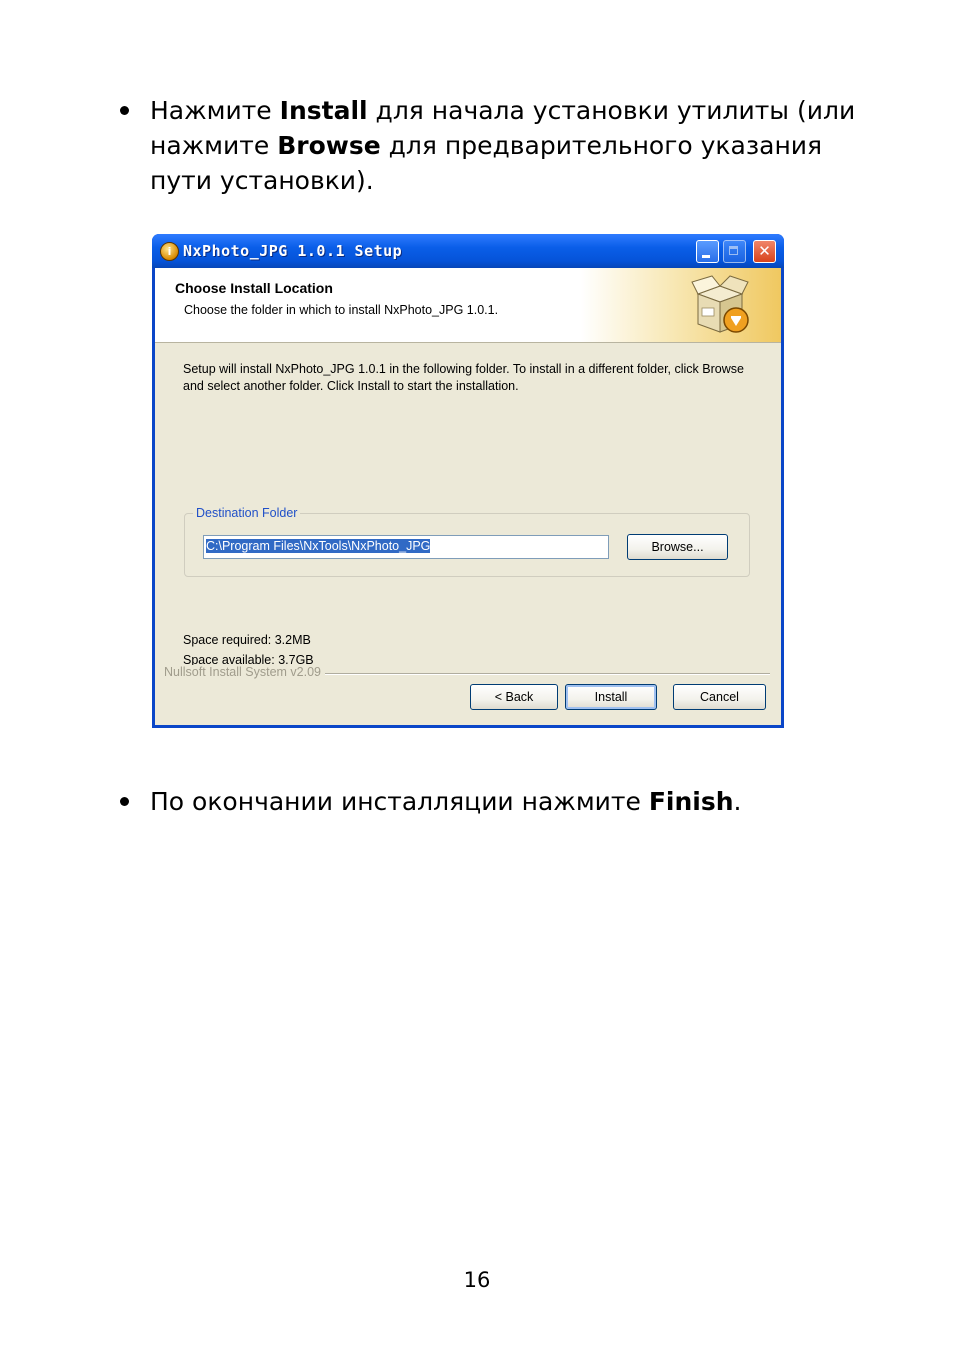 This screenshot has height=1348, width=954. What do you see at coordinates (318, 546) in the screenshot?
I see `destination-path-value: C:\Program Files\NxTools\NxPhoto_JPG` at bounding box center [318, 546].